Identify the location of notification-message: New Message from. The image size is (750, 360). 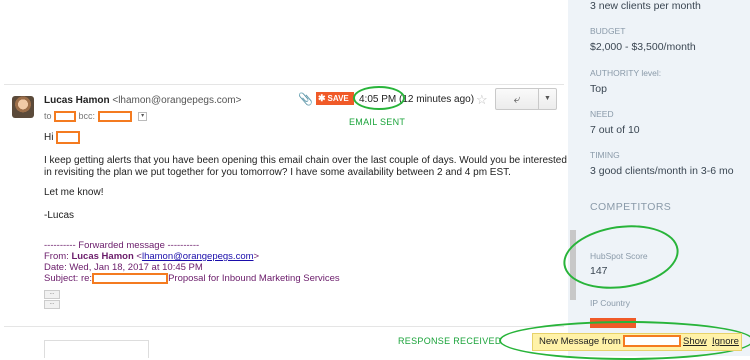
(610, 342).